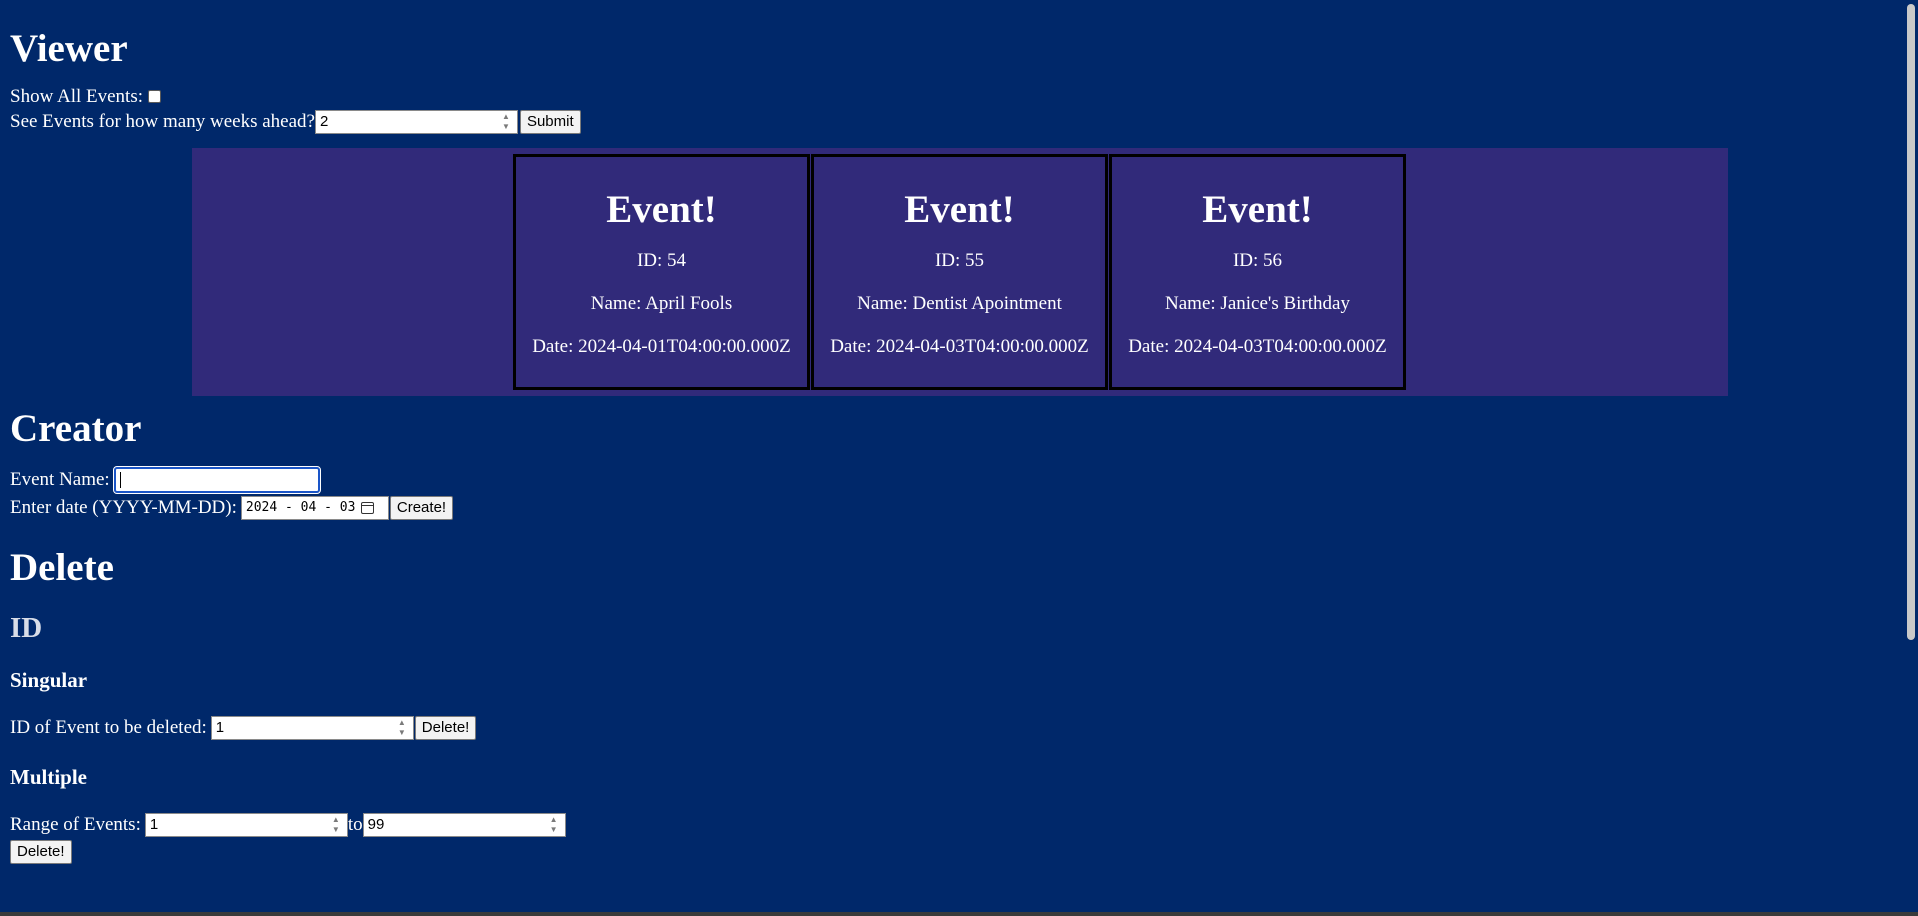  What do you see at coordinates (368, 507) in the screenshot?
I see `calendar-icon` at bounding box center [368, 507].